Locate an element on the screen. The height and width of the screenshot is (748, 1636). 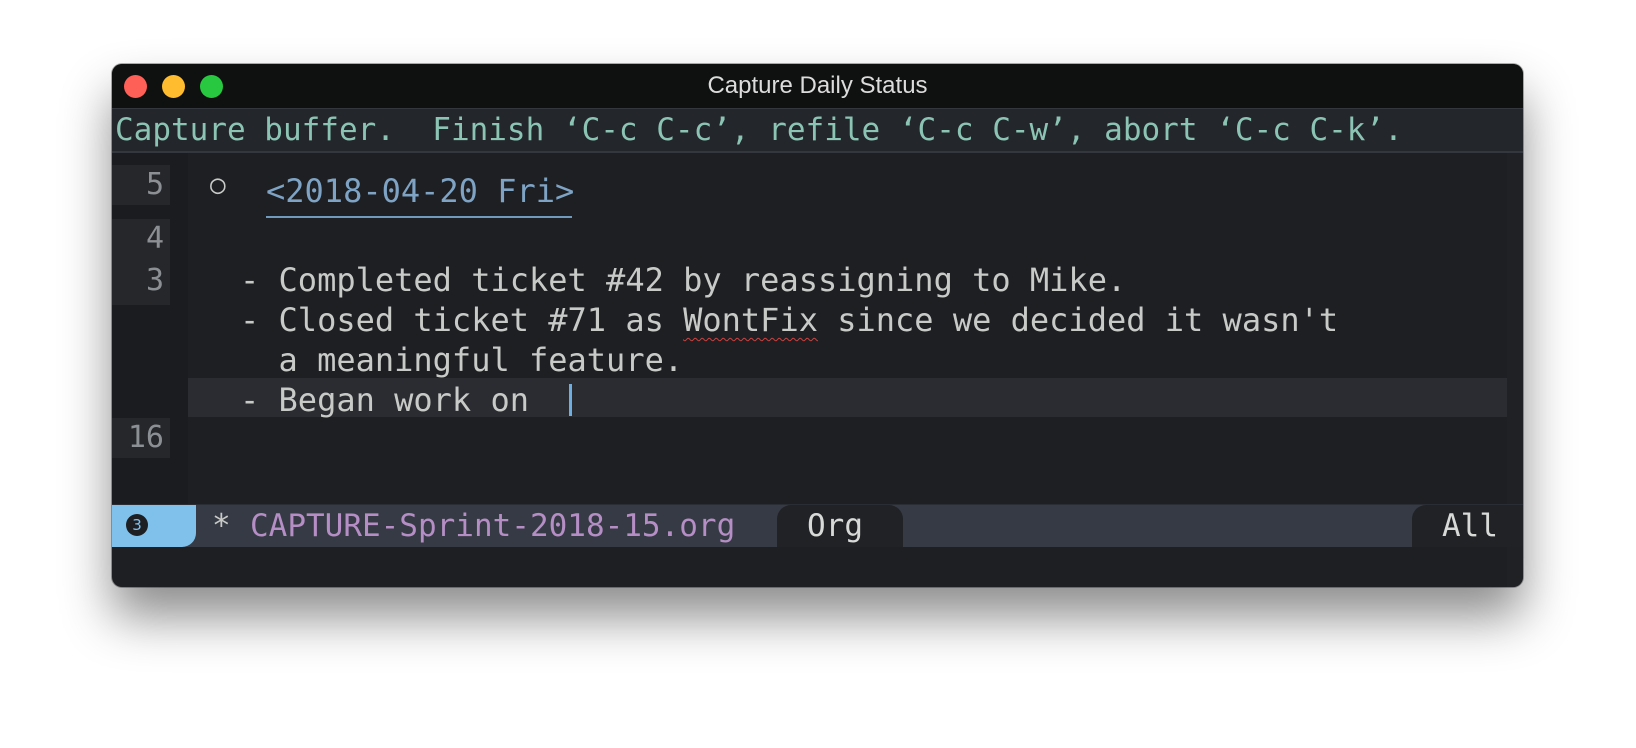
date-underline is located at coordinates (419, 217).